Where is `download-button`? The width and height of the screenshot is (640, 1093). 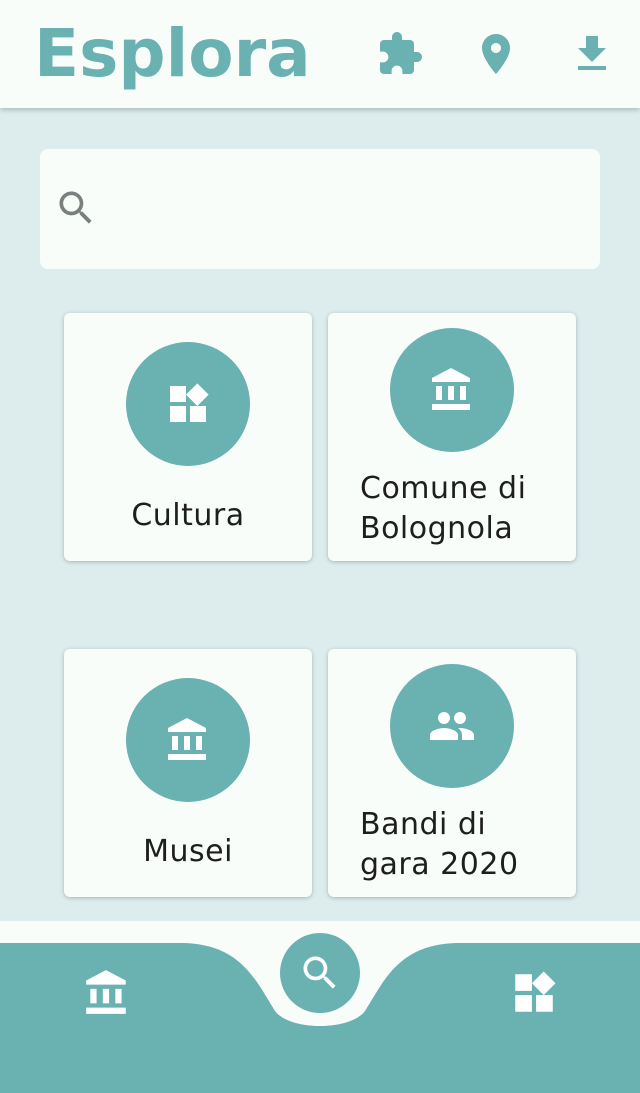 download-button is located at coordinates (592, 54).